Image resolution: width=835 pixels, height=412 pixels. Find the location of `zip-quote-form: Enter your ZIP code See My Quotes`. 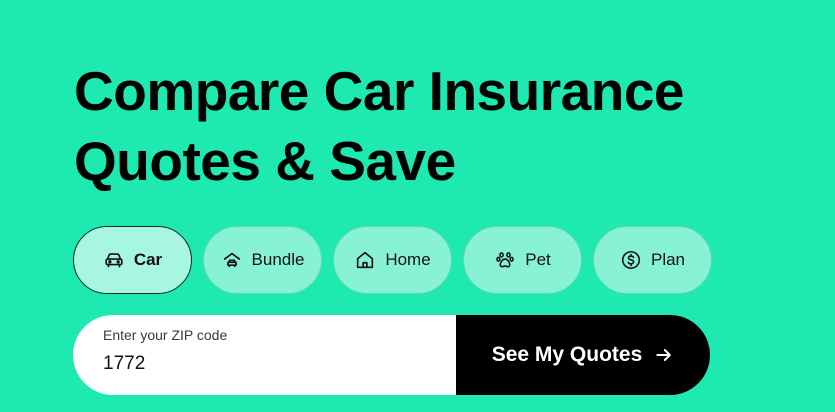

zip-quote-form: Enter your ZIP code See My Quotes is located at coordinates (391, 355).